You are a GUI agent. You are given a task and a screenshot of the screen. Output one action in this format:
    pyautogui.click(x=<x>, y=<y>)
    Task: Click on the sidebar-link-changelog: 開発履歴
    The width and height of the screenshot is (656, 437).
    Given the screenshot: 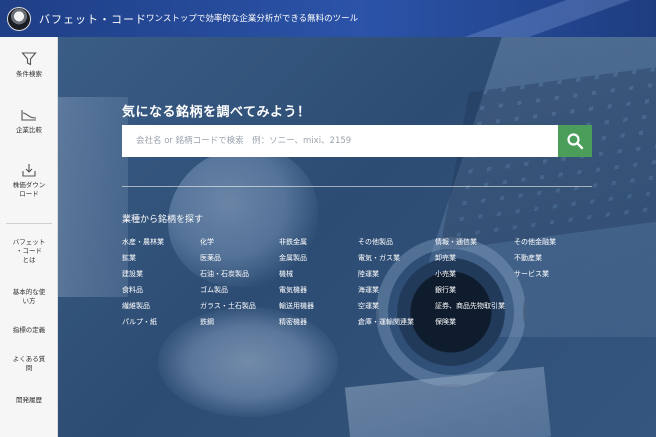 What is the action you would take?
    pyautogui.click(x=29, y=400)
    